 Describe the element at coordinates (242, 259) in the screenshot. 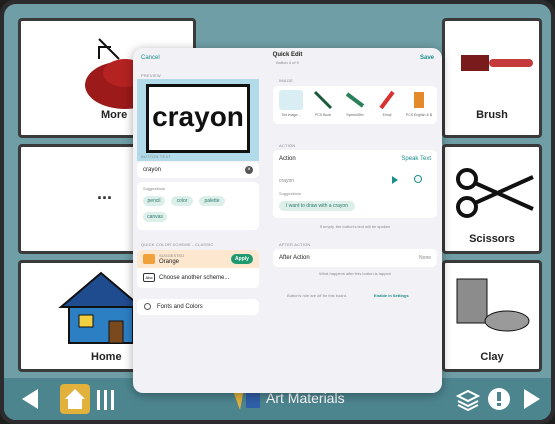

I see `apply-button: Apply` at that location.